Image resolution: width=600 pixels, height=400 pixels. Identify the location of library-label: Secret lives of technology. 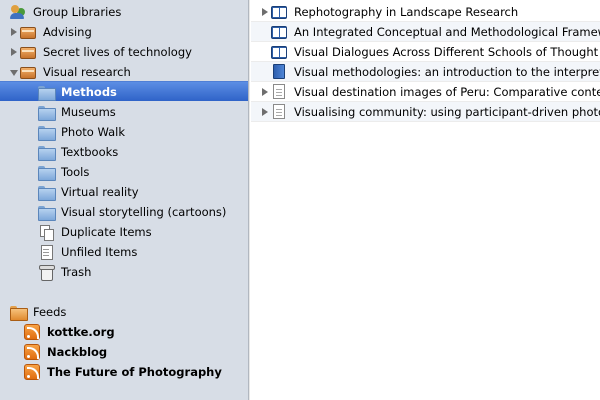
(117, 52).